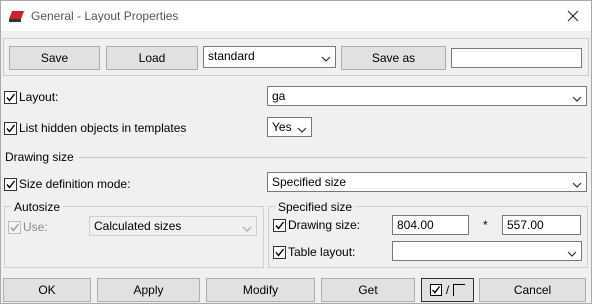 The width and height of the screenshot is (592, 304). Describe the element at coordinates (39, 97) in the screenshot. I see `layout-label: Layout:` at that location.